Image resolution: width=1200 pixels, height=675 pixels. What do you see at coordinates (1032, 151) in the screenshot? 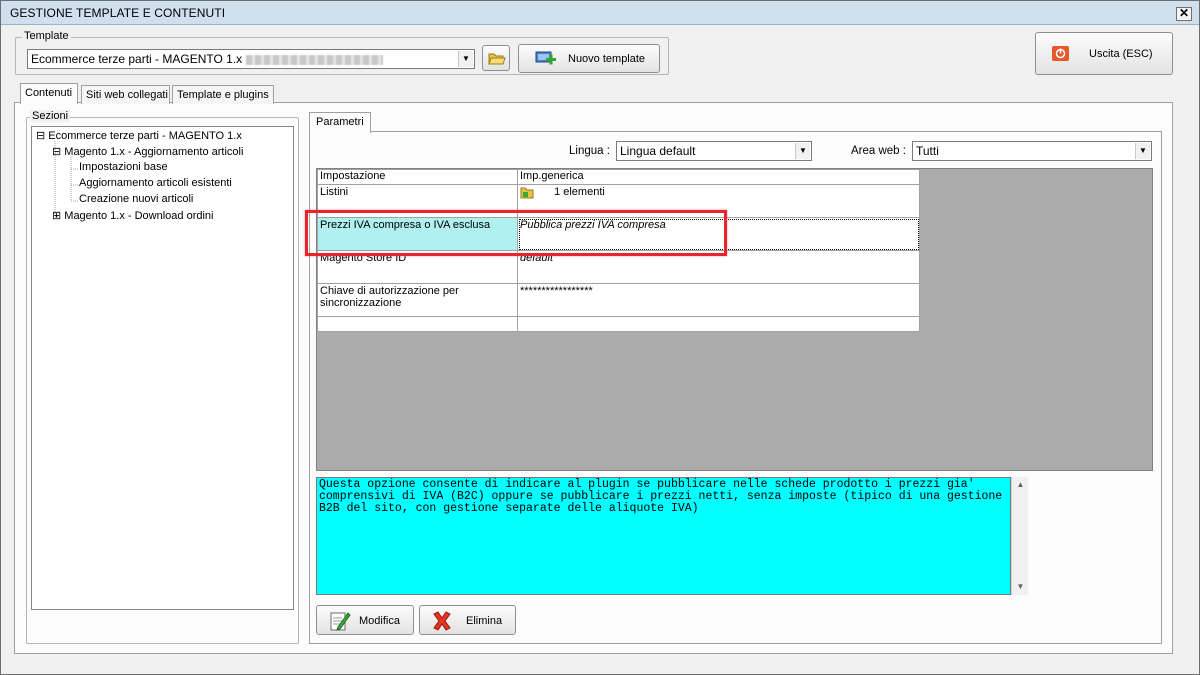
I see `area-select: Tutti ▼` at bounding box center [1032, 151].